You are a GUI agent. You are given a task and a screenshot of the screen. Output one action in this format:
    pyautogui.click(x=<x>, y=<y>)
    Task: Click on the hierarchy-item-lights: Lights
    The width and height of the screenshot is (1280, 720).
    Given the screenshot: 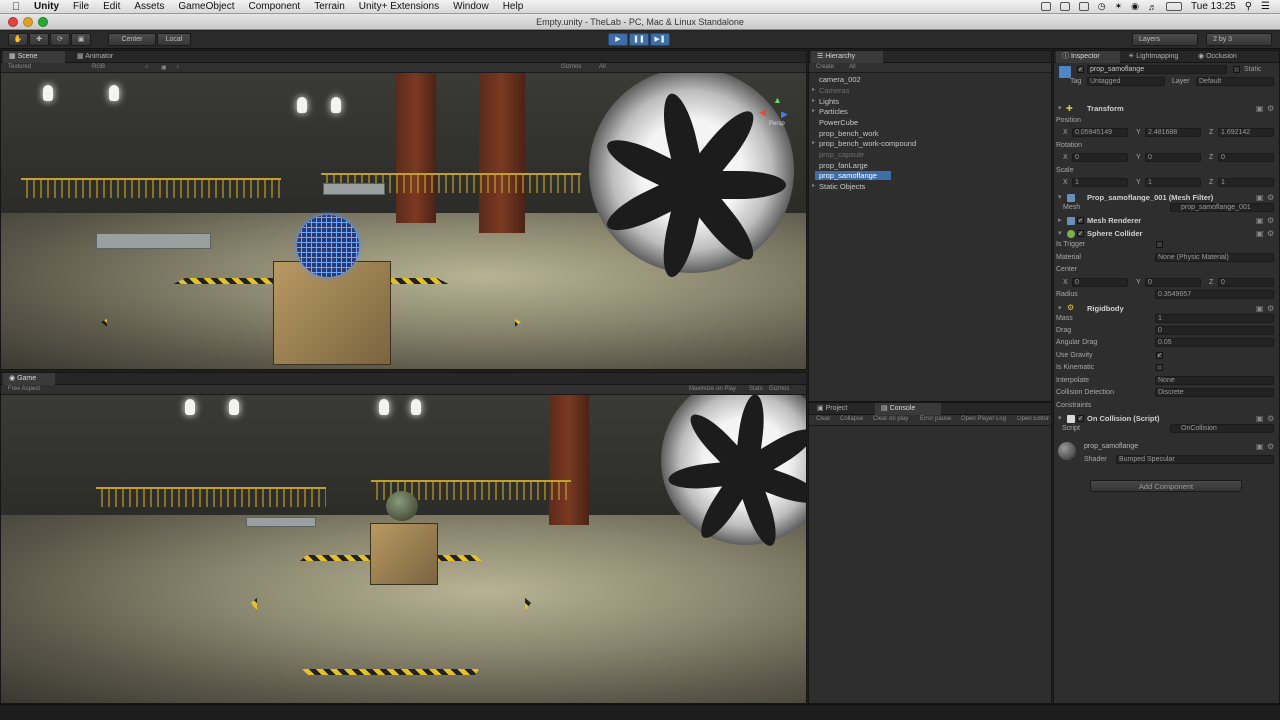 What is the action you would take?
    pyautogui.click(x=825, y=101)
    